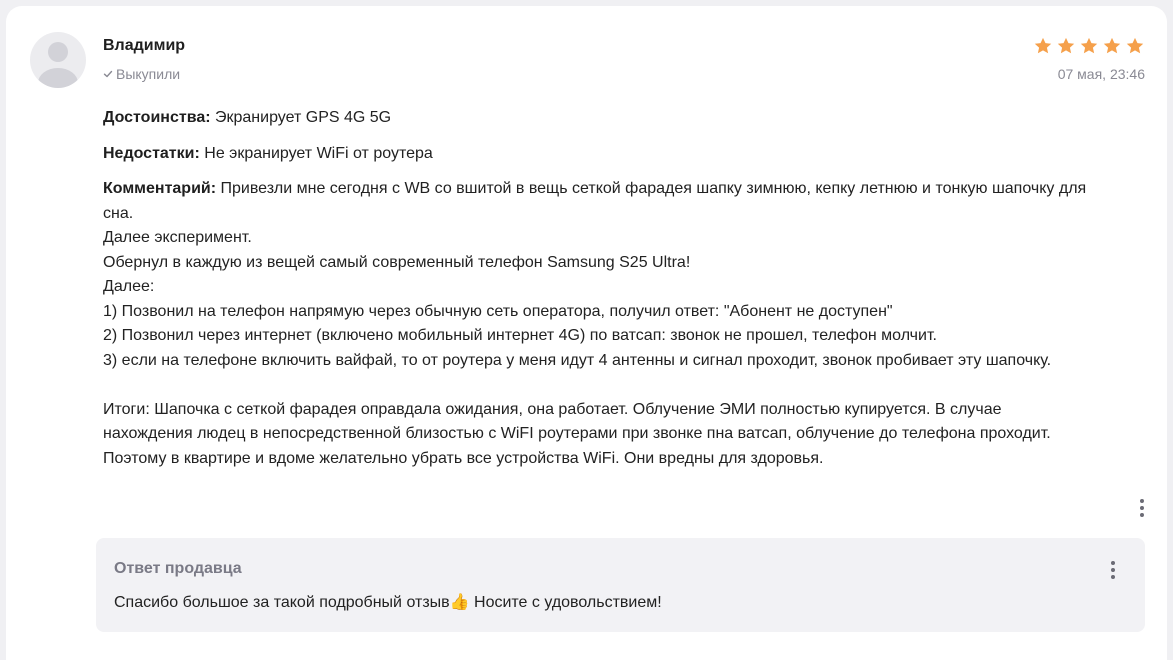 This screenshot has width=1173, height=660. What do you see at coordinates (157, 117) in the screenshot?
I see `pros-label: Достоинства:` at bounding box center [157, 117].